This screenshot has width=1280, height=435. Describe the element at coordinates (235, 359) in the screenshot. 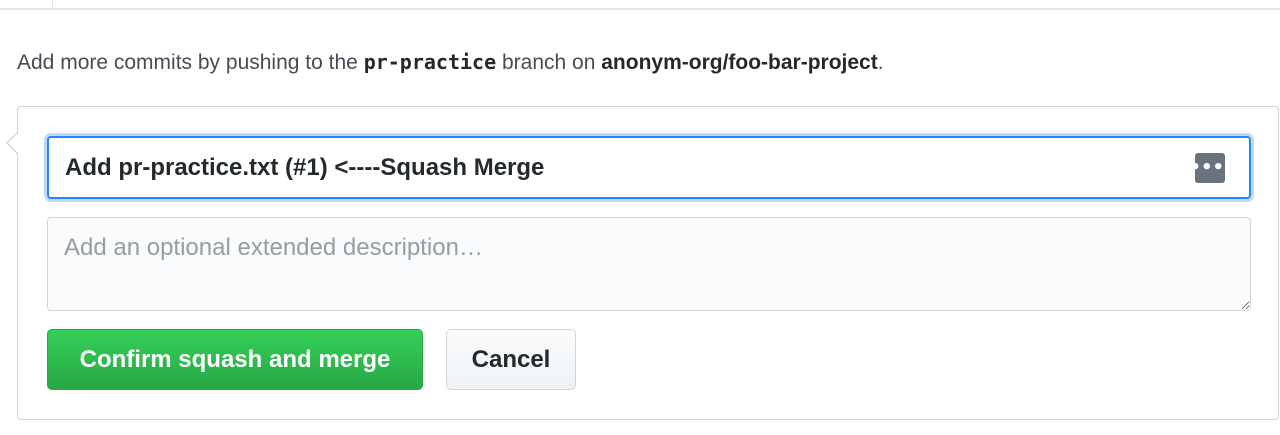

I see `confirm-squash-merge-button: Confirm squash and merge` at that location.